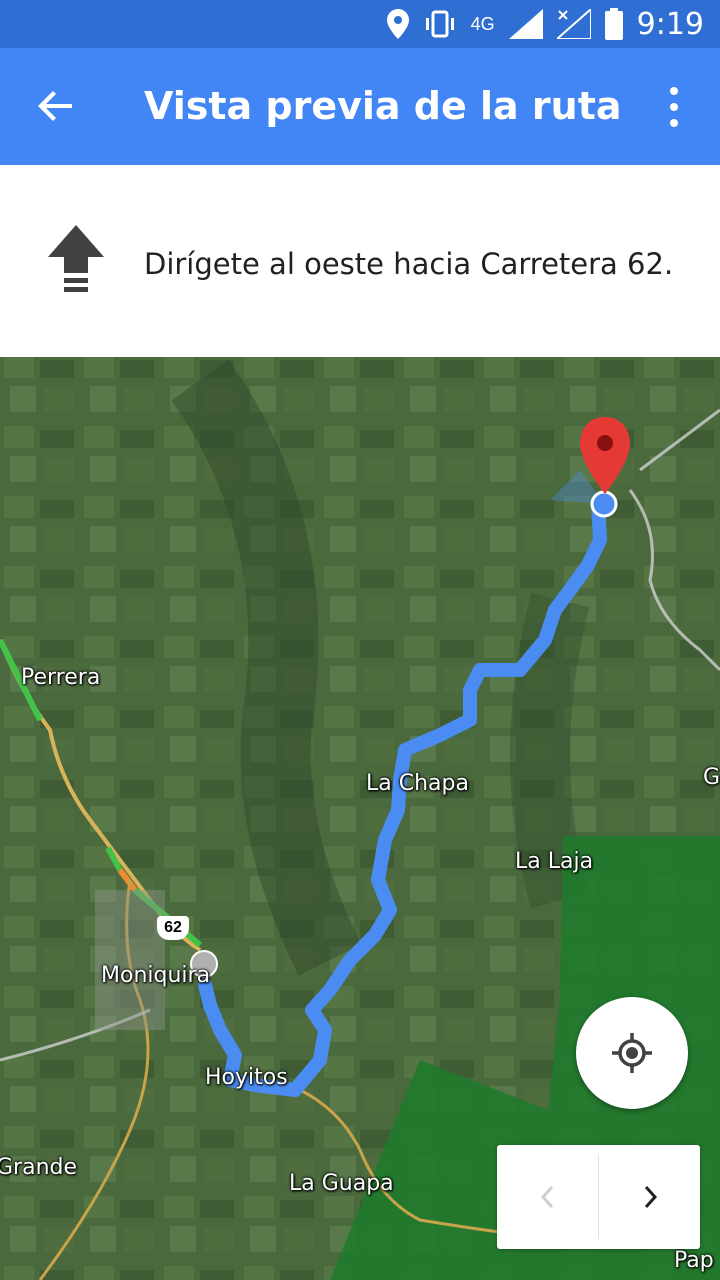  I want to click on chevron-left-icon, so click(547, 1197).